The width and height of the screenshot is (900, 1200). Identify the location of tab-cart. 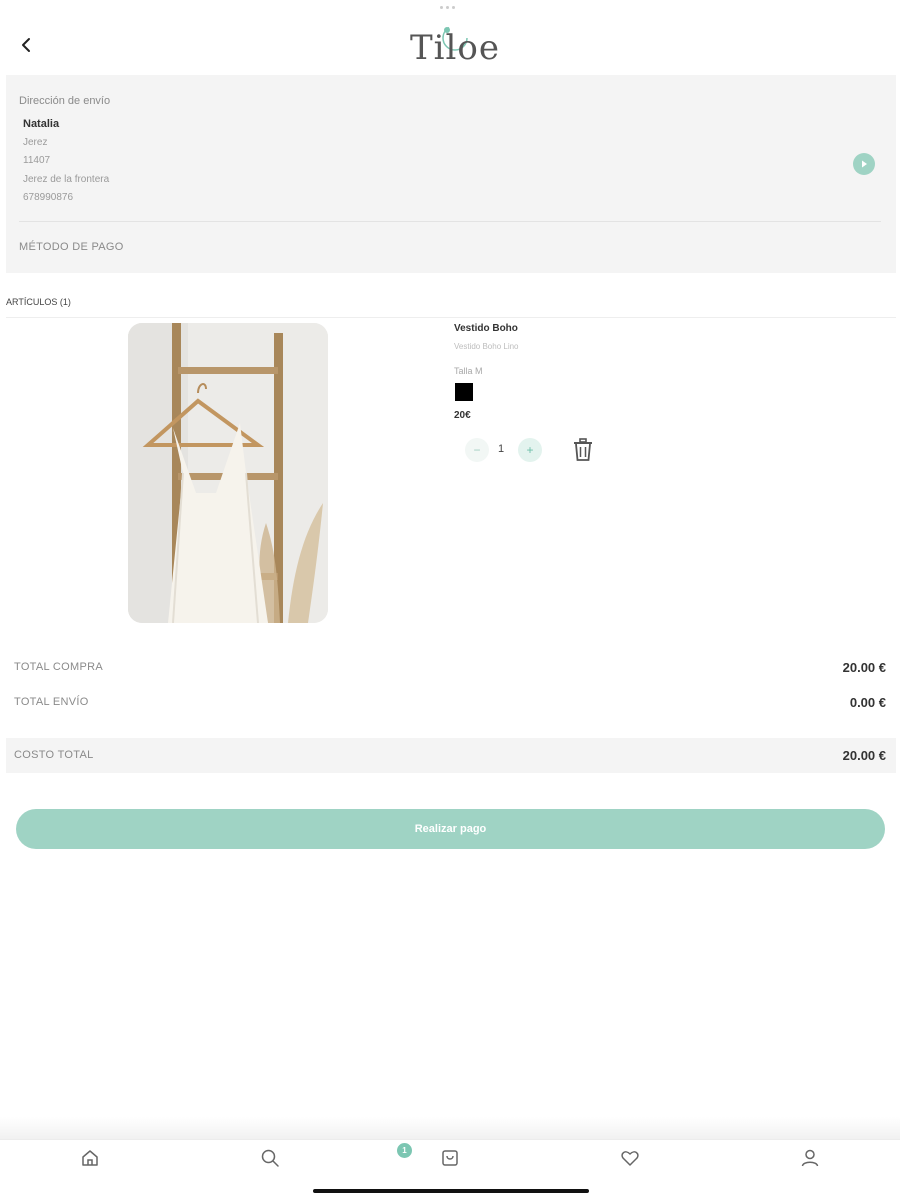
(450, 1158).